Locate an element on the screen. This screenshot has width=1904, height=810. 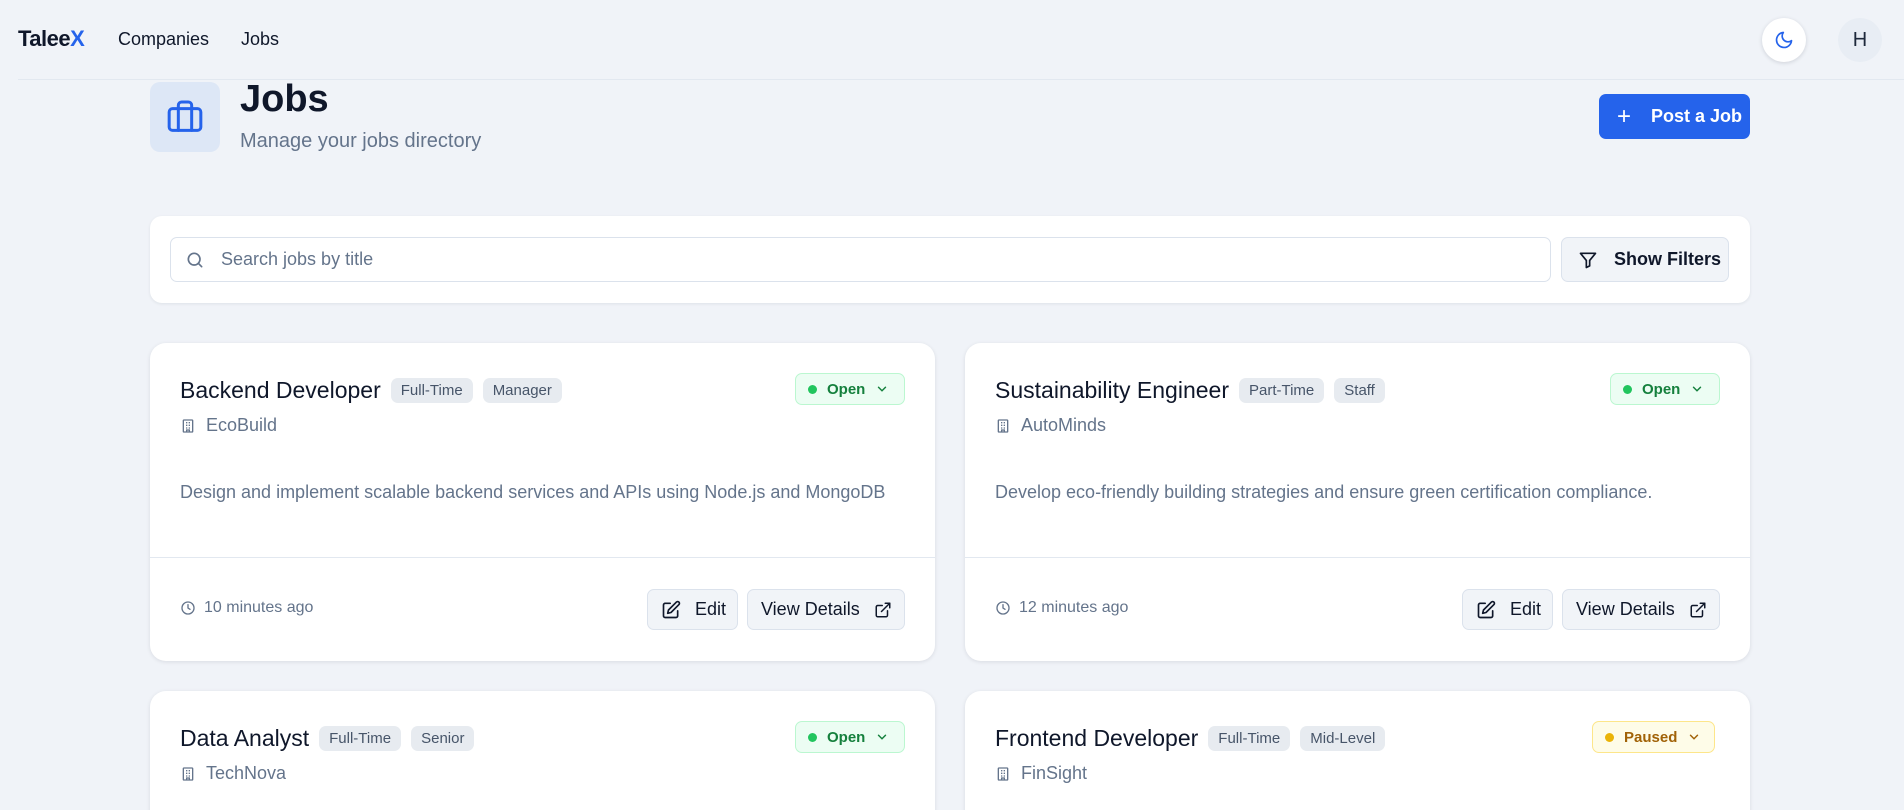
job-title: Data Analyst is located at coordinates (244, 738).